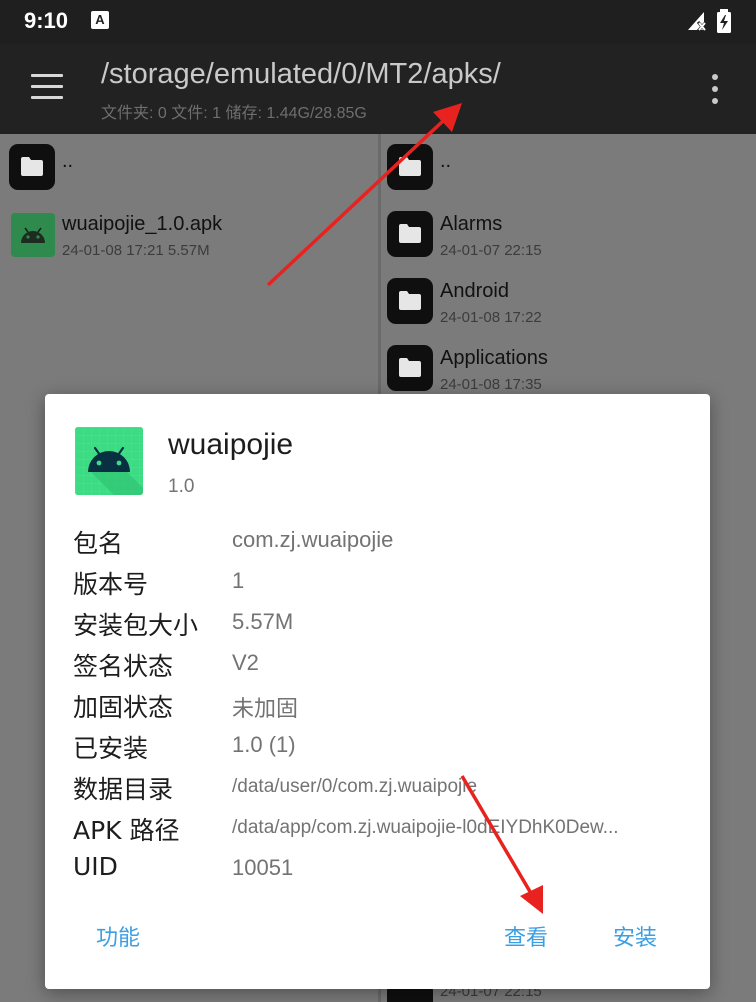 The width and height of the screenshot is (756, 1002). Describe the element at coordinates (491, 384) in the screenshot. I see `item-meta: 24-01-08 17:35` at that location.